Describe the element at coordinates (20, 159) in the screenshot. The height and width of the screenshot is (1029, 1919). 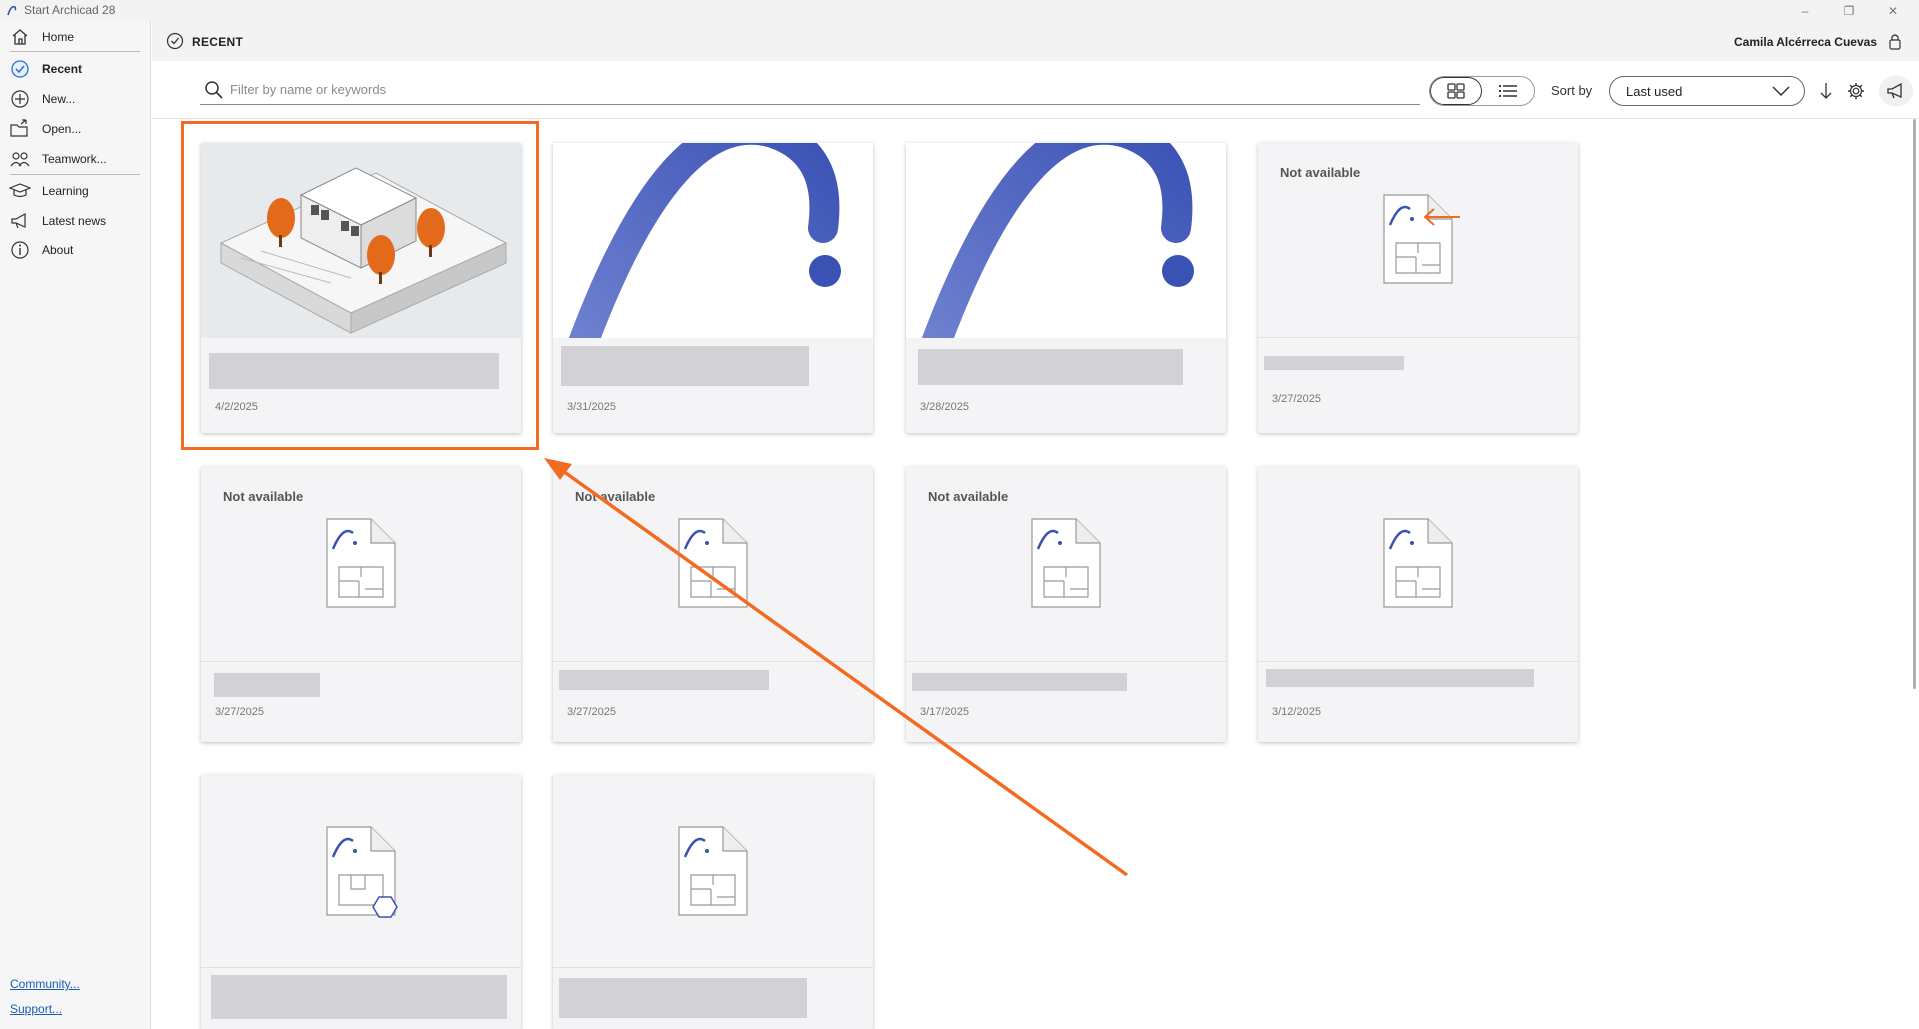
I see `teamwork-icon` at that location.